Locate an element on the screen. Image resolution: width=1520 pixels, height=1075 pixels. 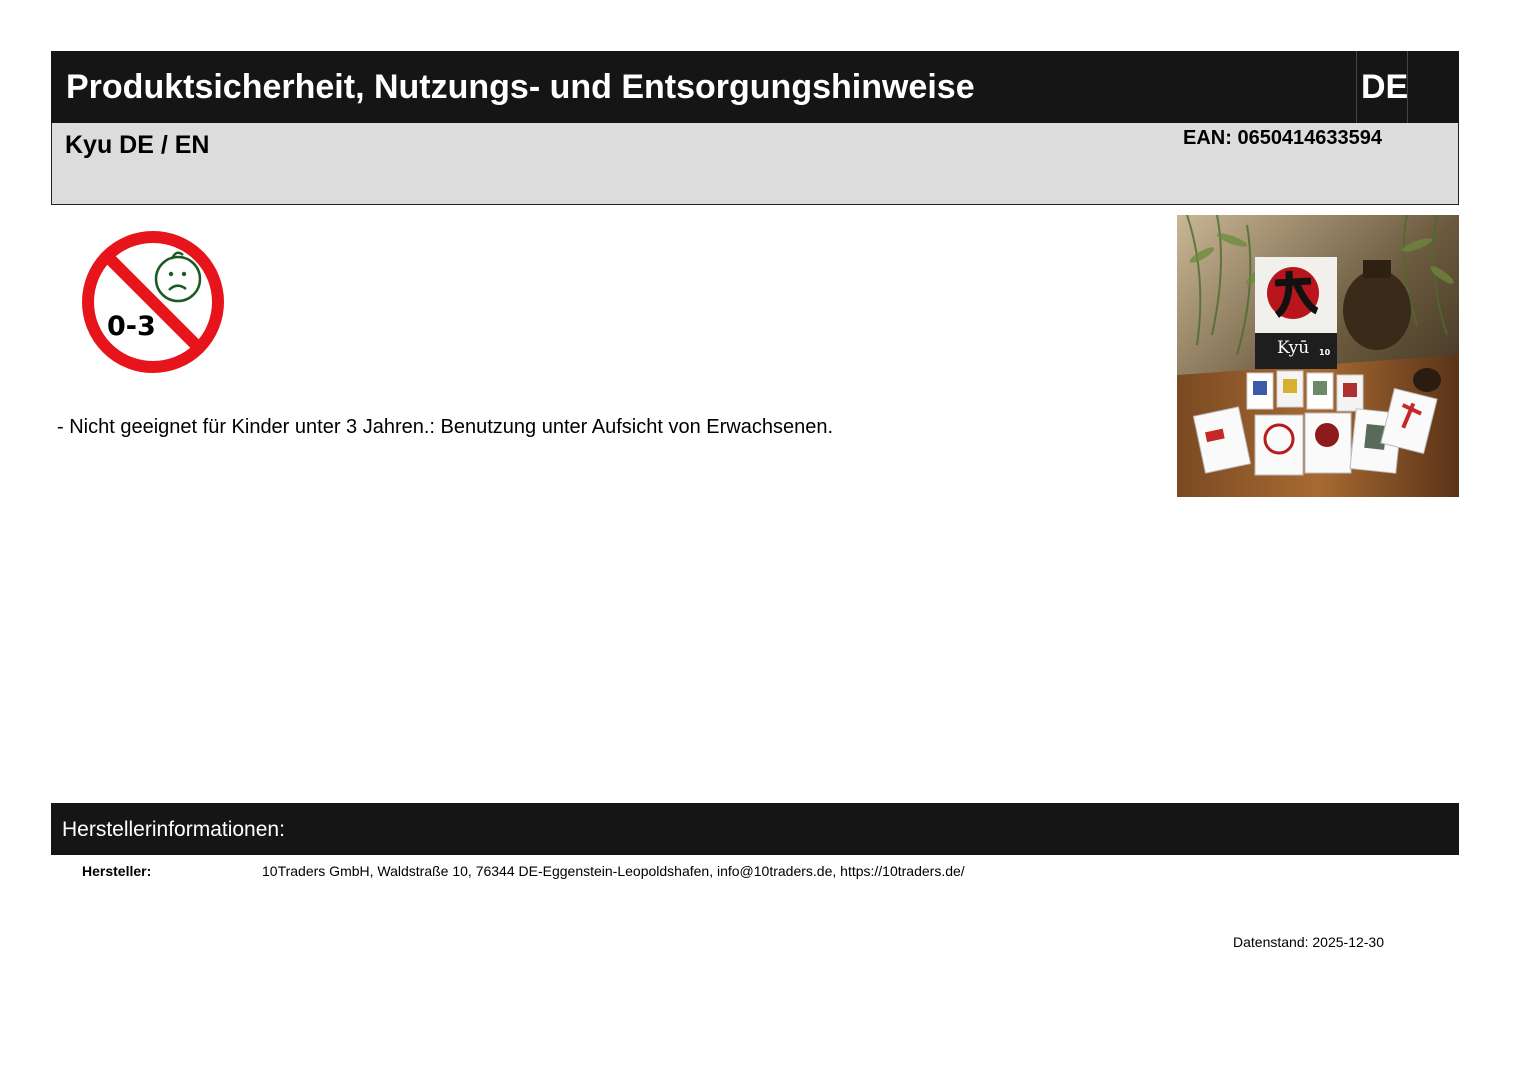
age-range-label: 0-3 is located at coordinates (131, 326).